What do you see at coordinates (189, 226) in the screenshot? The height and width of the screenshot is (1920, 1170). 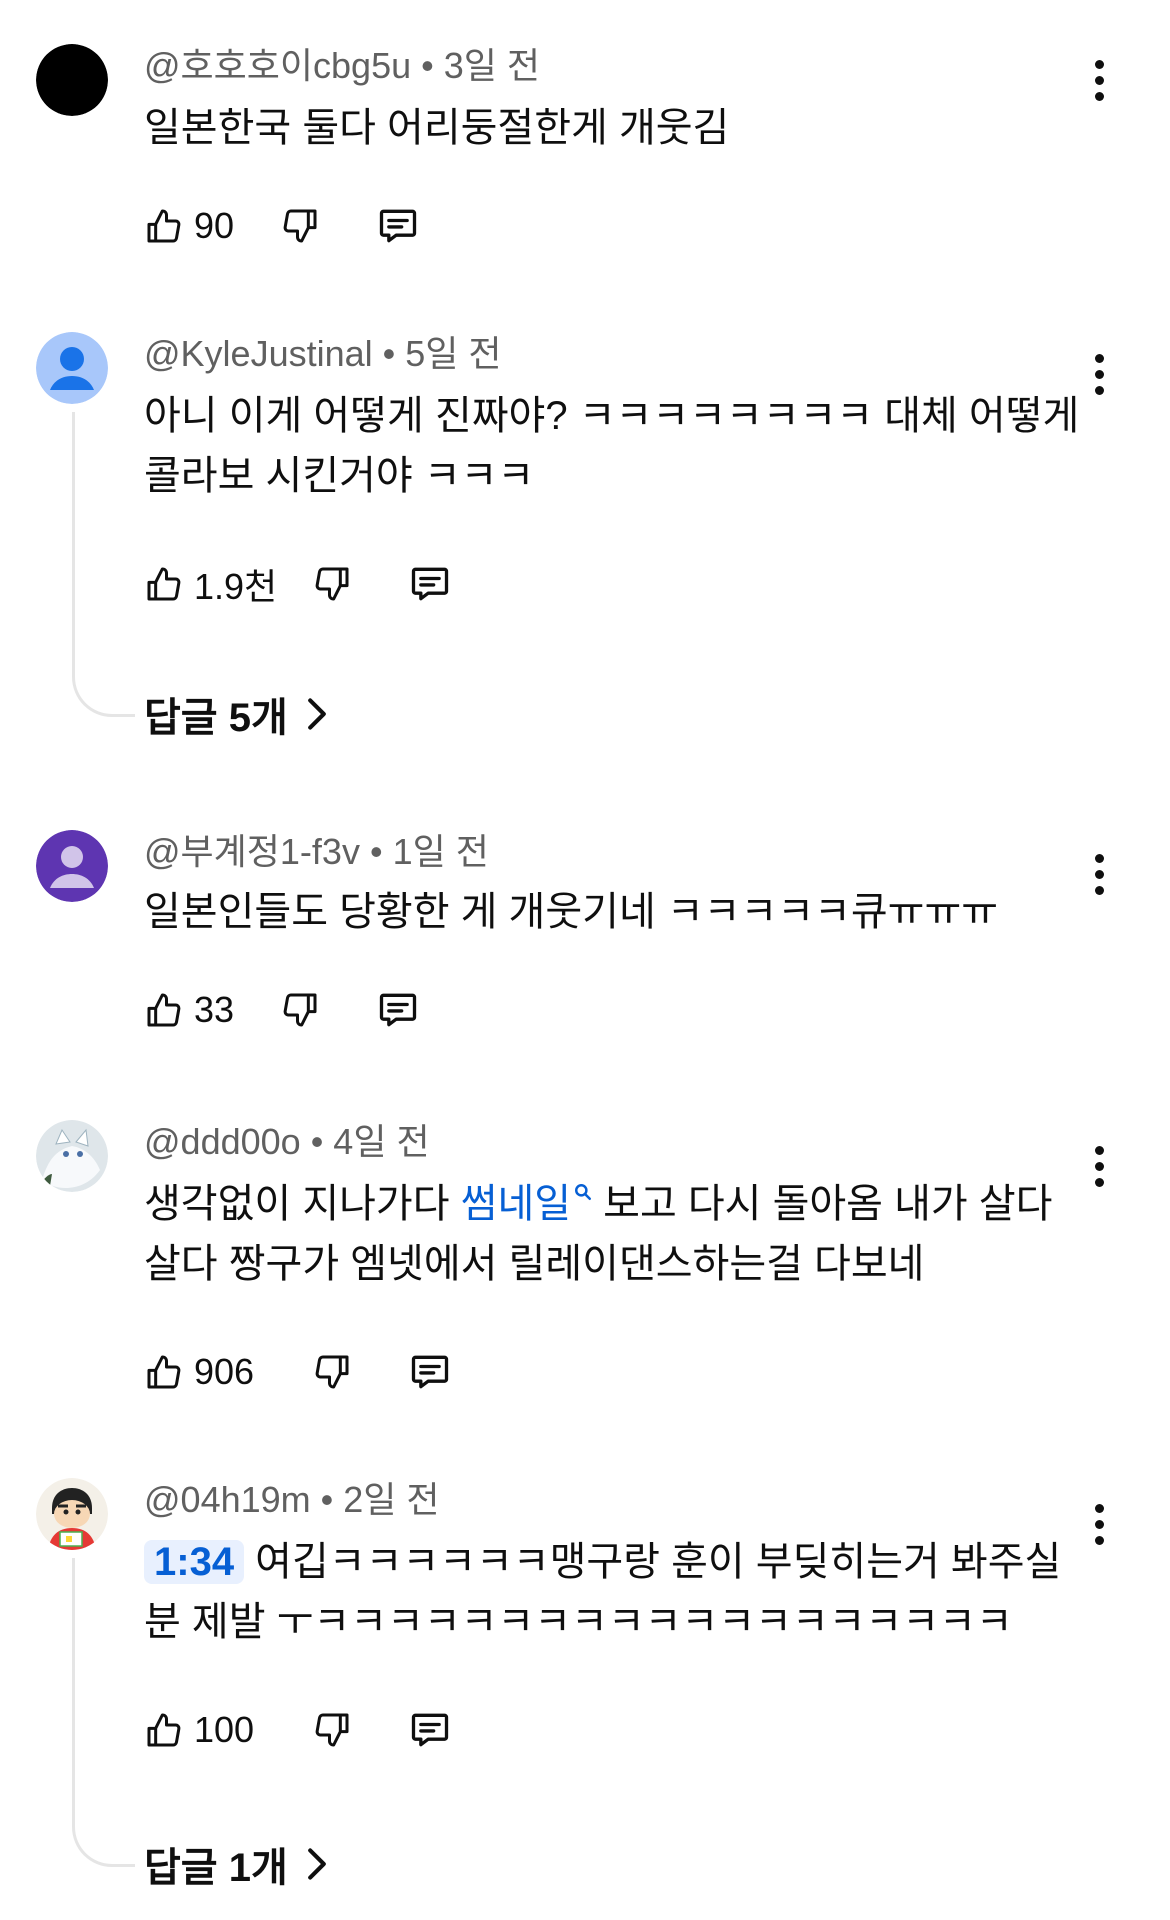 I see `like-button: 90` at bounding box center [189, 226].